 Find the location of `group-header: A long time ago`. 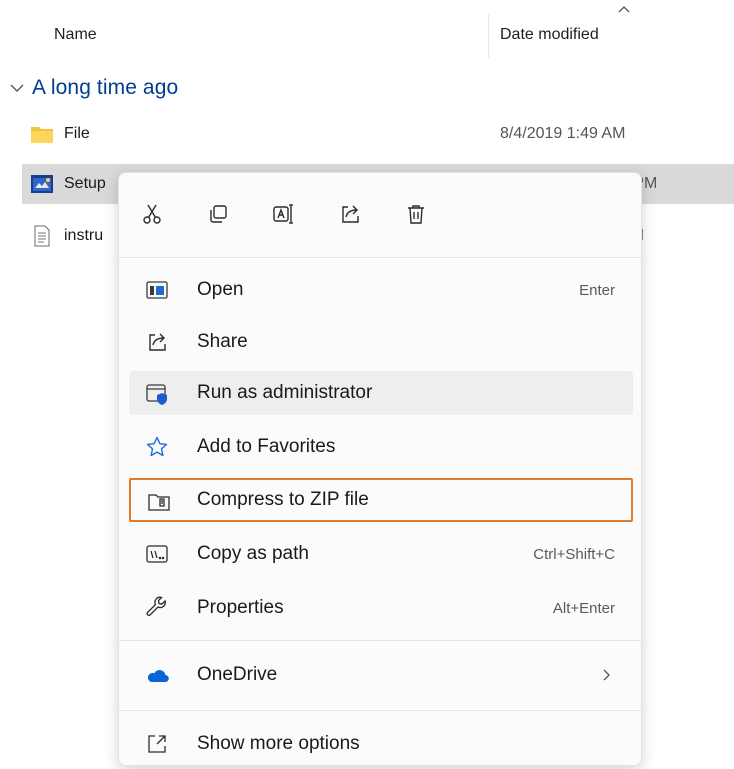

group-header: A long time ago is located at coordinates (93, 88).